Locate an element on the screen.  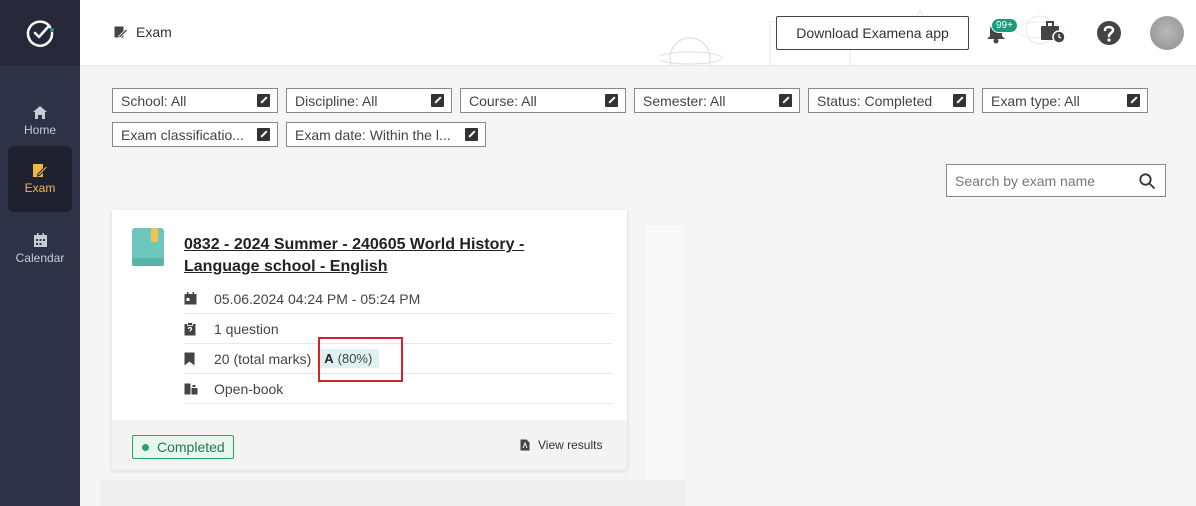
sidebar-item-label: Exam is located at coordinates (40, 188).